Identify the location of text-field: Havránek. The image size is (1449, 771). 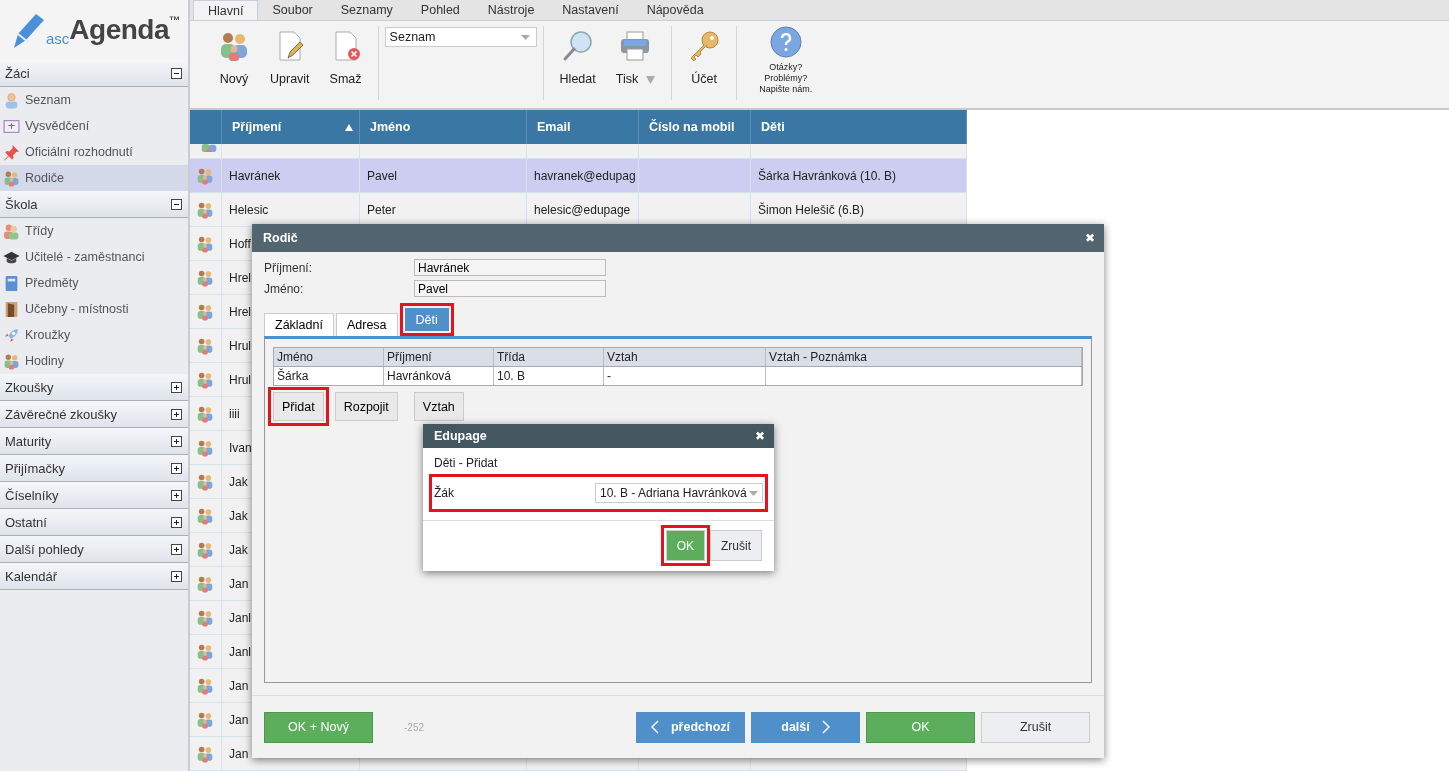
(510, 267).